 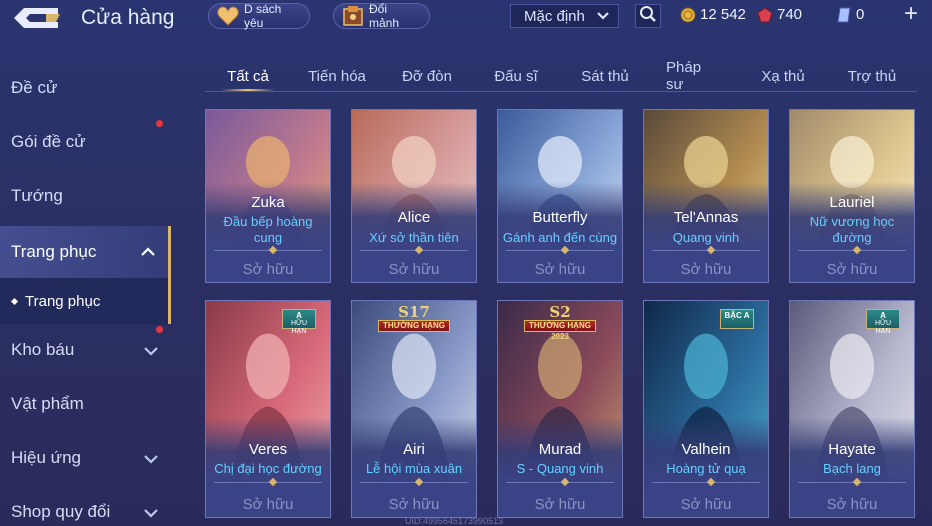 I want to click on sidebar-item-label: Shop quy đổi, so click(x=61, y=511).